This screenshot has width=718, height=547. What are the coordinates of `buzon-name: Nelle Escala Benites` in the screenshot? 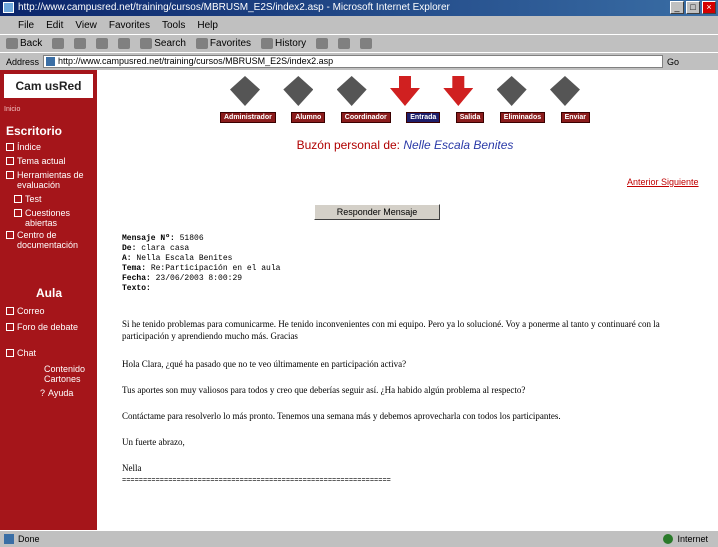 It's located at (458, 145).